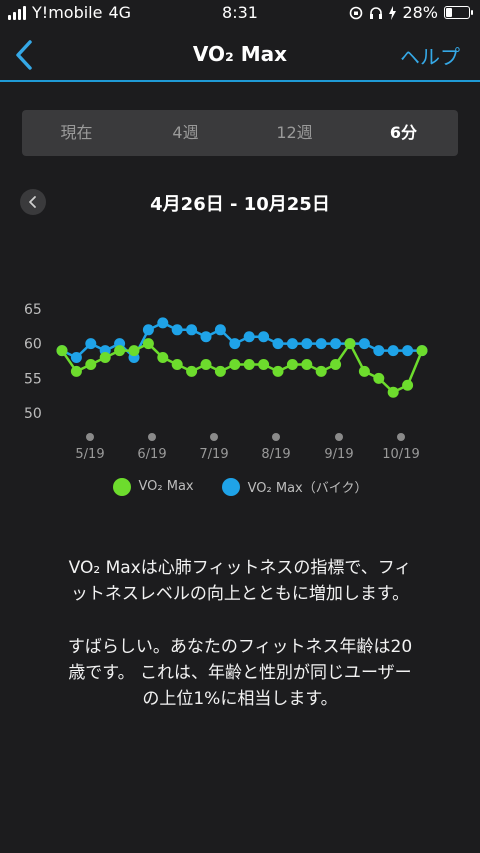 The height and width of the screenshot is (853, 480). What do you see at coordinates (240, 699) in the screenshot?
I see `message-line: の上位1%に相当します。` at bounding box center [240, 699].